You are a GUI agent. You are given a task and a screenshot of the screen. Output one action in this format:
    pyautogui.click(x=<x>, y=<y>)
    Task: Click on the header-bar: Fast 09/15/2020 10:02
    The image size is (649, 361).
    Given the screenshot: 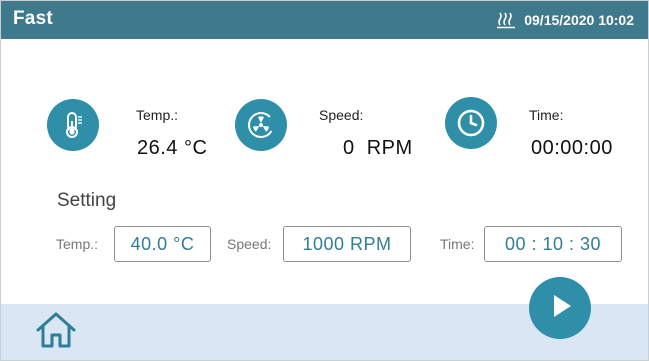 What is the action you would take?
    pyautogui.click(x=324, y=20)
    